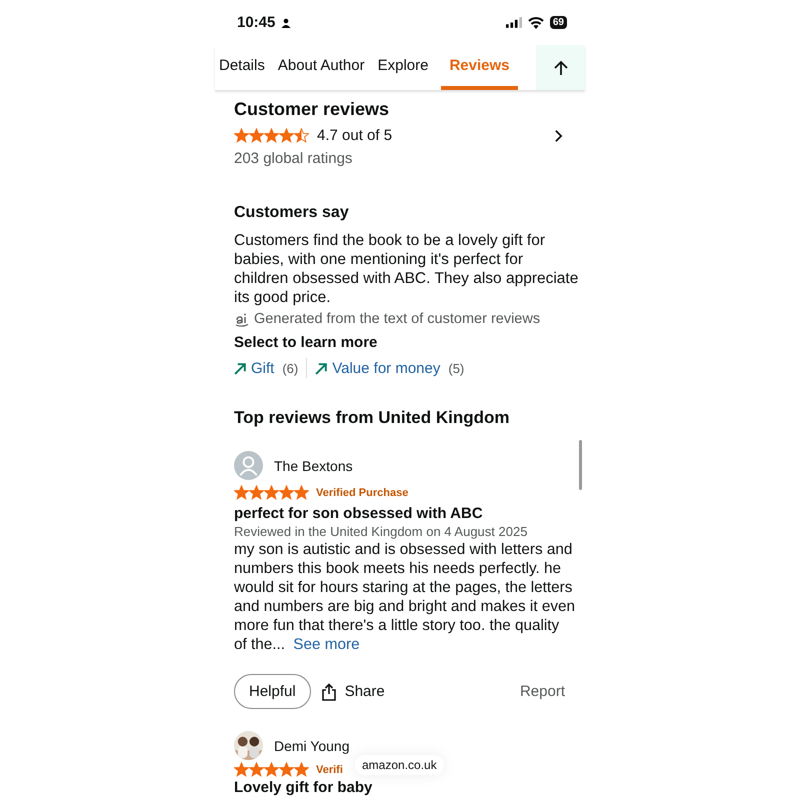  What do you see at coordinates (306, 342) in the screenshot?
I see `select-label: Select to learn more` at bounding box center [306, 342].